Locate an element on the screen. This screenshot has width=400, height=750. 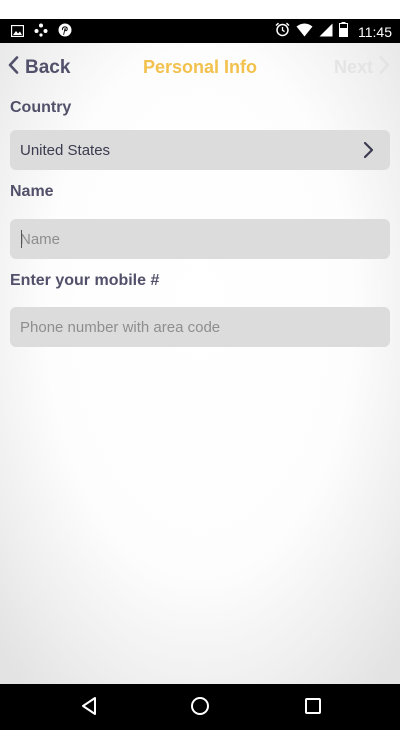
mobile-label: Enter your mobile # is located at coordinates (85, 280).